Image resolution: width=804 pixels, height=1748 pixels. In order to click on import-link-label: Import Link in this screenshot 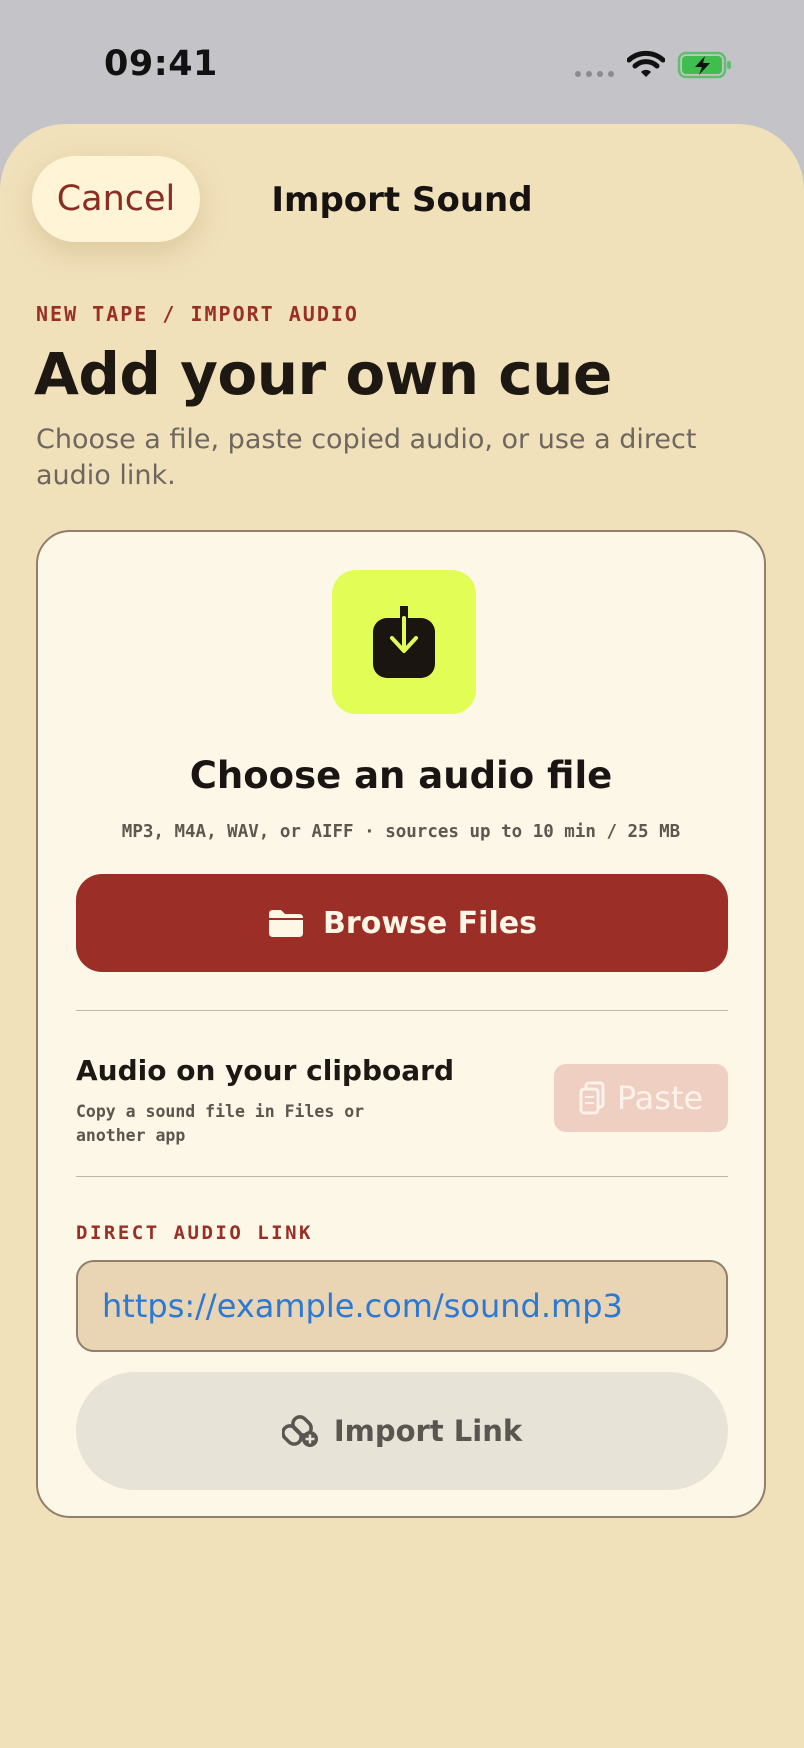, I will do `click(428, 1431)`.